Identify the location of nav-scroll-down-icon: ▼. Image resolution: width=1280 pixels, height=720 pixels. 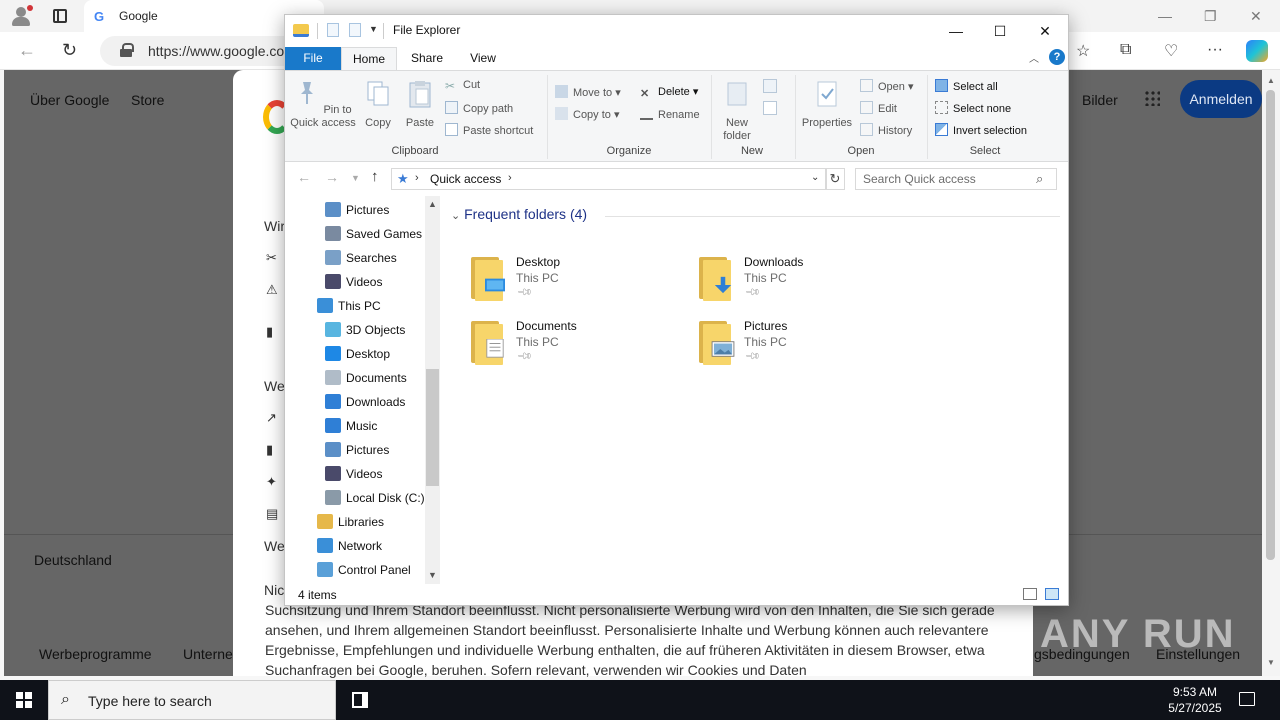
(432, 575).